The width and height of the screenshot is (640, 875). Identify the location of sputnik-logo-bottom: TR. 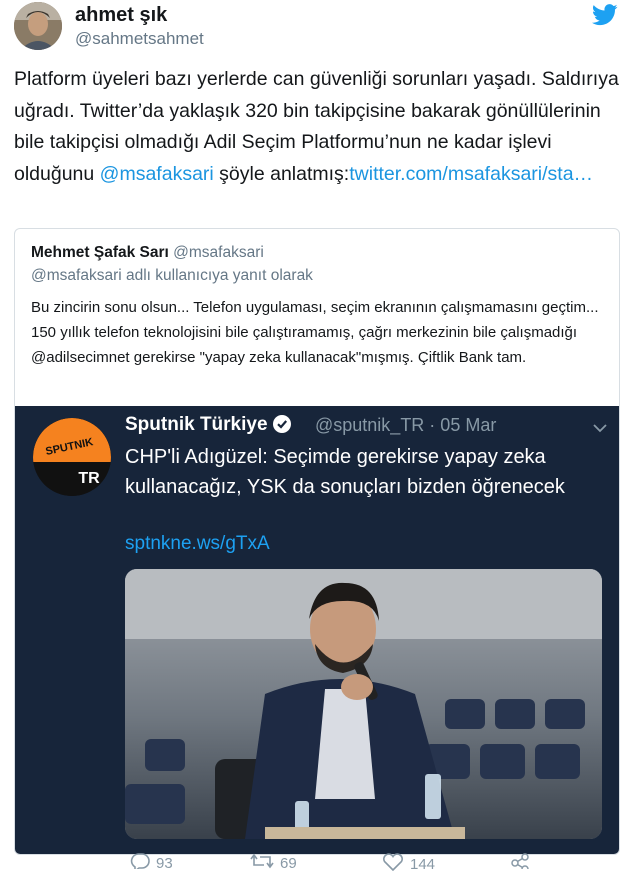
(89, 478).